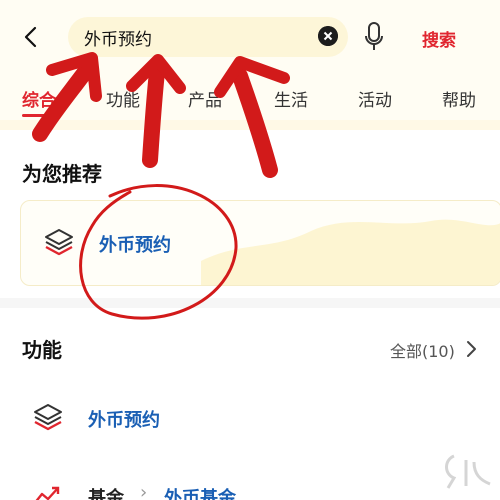 The image size is (500, 500). I want to click on section-divider, so click(250, 303).